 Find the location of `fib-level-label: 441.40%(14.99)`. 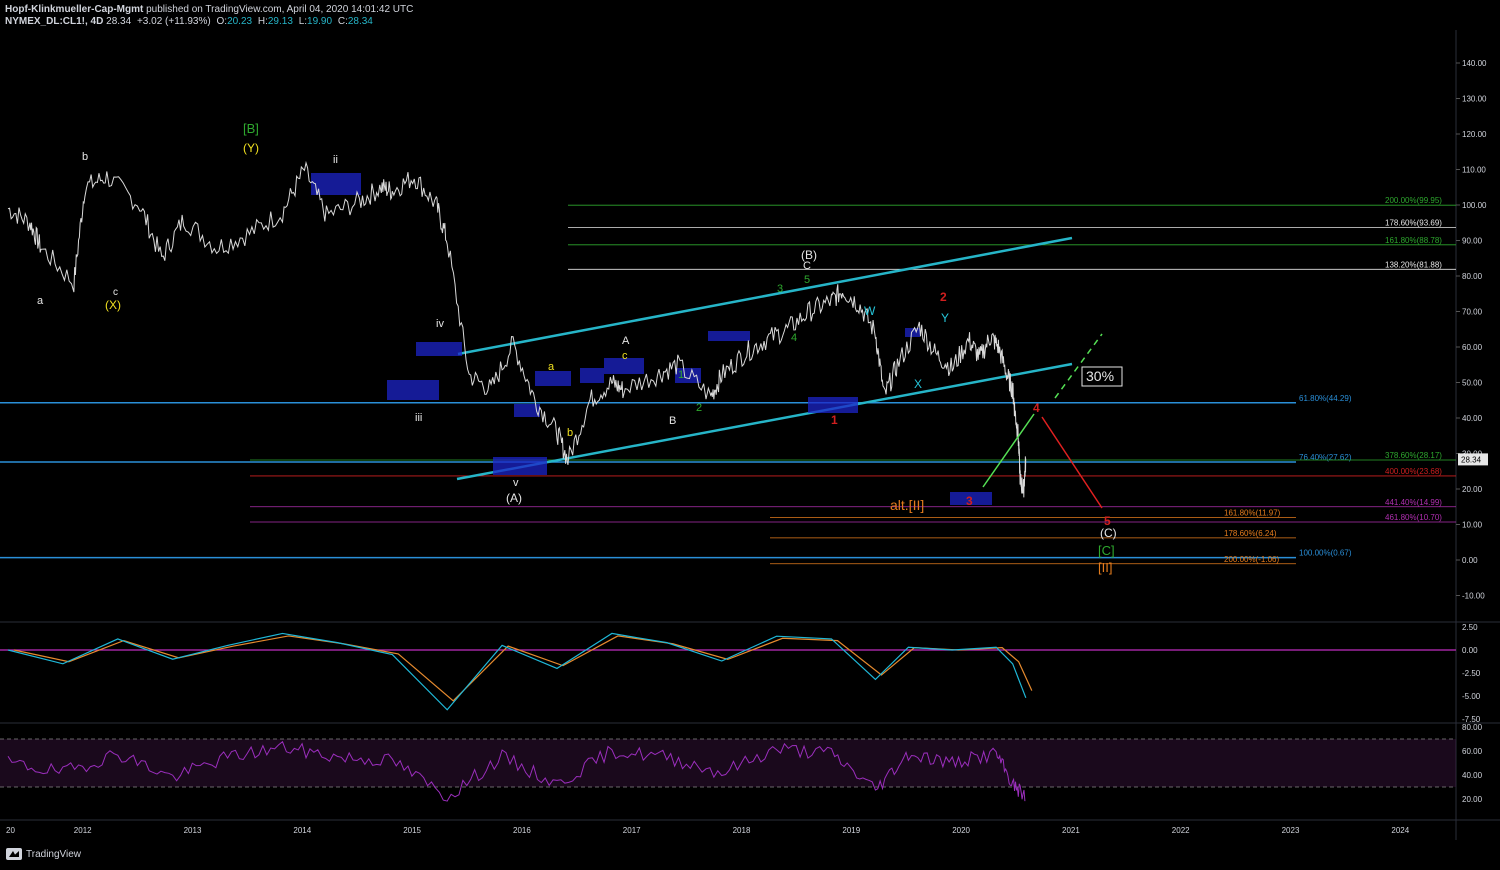

fib-level-label: 441.40%(14.99) is located at coordinates (1413, 502).